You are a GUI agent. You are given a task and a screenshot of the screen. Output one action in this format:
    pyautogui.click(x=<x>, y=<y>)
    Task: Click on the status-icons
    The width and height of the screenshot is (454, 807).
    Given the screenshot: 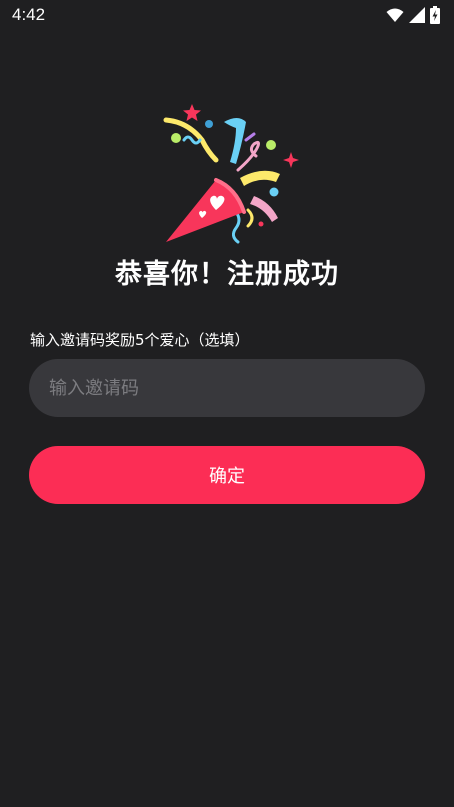 What is the action you would take?
    pyautogui.click(x=413, y=15)
    